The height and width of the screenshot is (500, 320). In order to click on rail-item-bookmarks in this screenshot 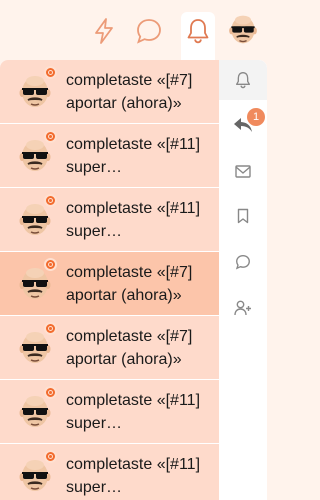, I will do `click(243, 216)`.